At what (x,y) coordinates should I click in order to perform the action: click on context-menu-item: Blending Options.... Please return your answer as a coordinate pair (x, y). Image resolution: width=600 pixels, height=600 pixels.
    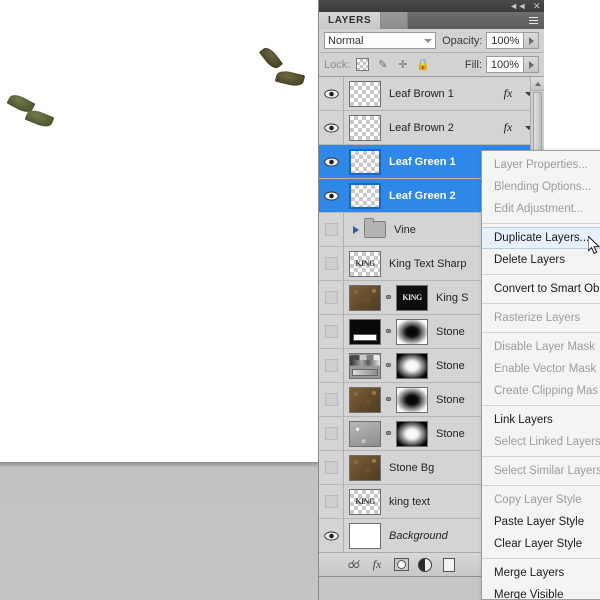
    Looking at the image, I should click on (541, 187).